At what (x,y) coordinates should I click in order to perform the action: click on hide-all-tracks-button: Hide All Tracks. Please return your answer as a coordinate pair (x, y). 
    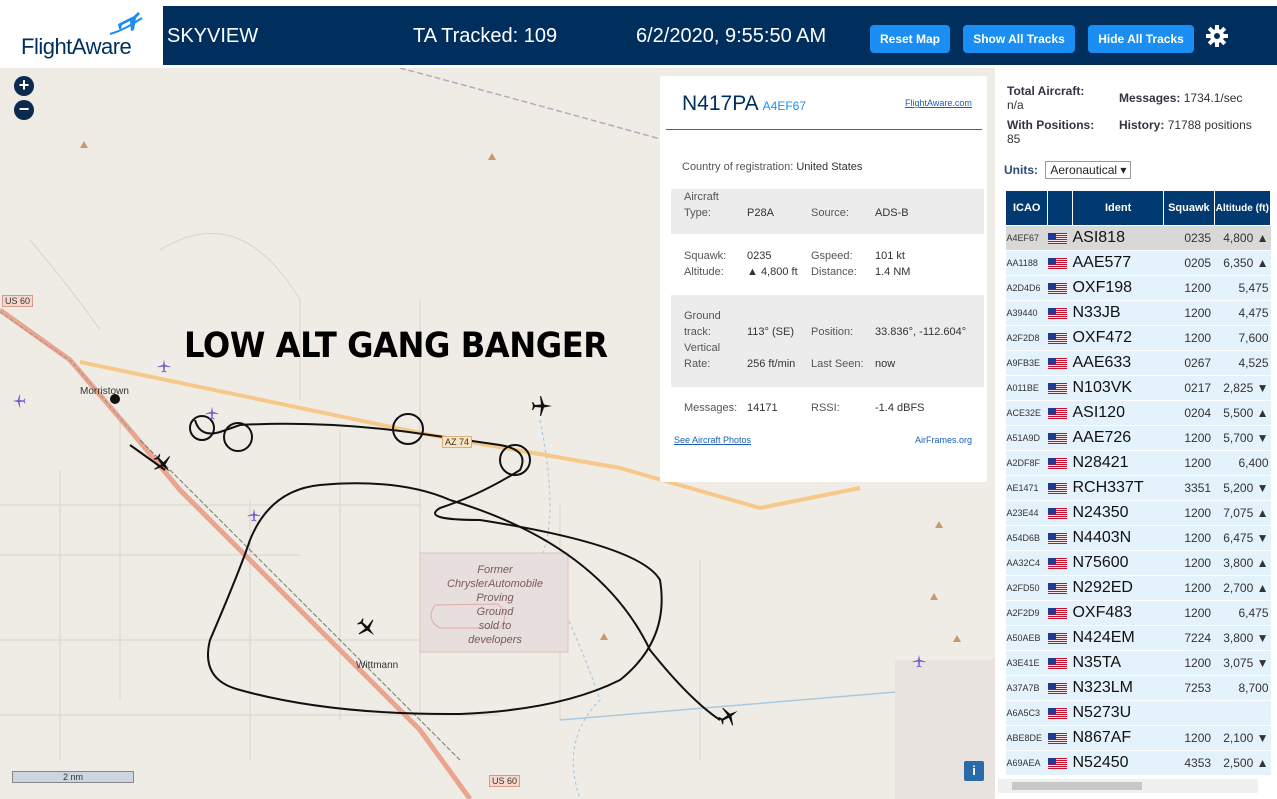
    Looking at the image, I should click on (1141, 39).